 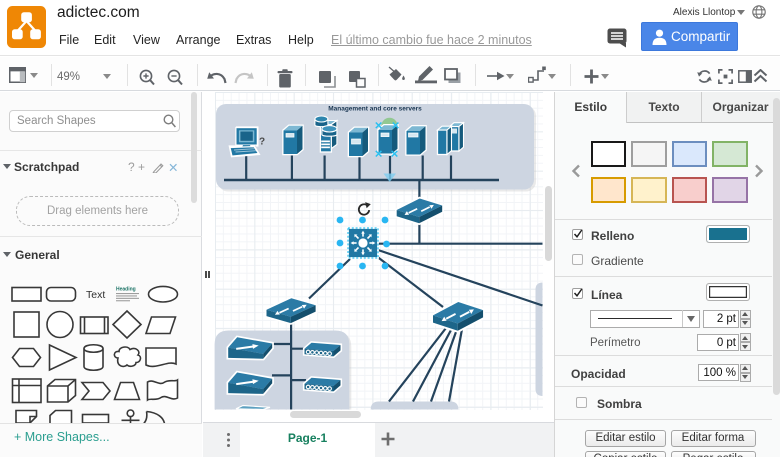 What do you see at coordinates (95, 295) in the screenshot?
I see `svg-text: Text` at bounding box center [95, 295].